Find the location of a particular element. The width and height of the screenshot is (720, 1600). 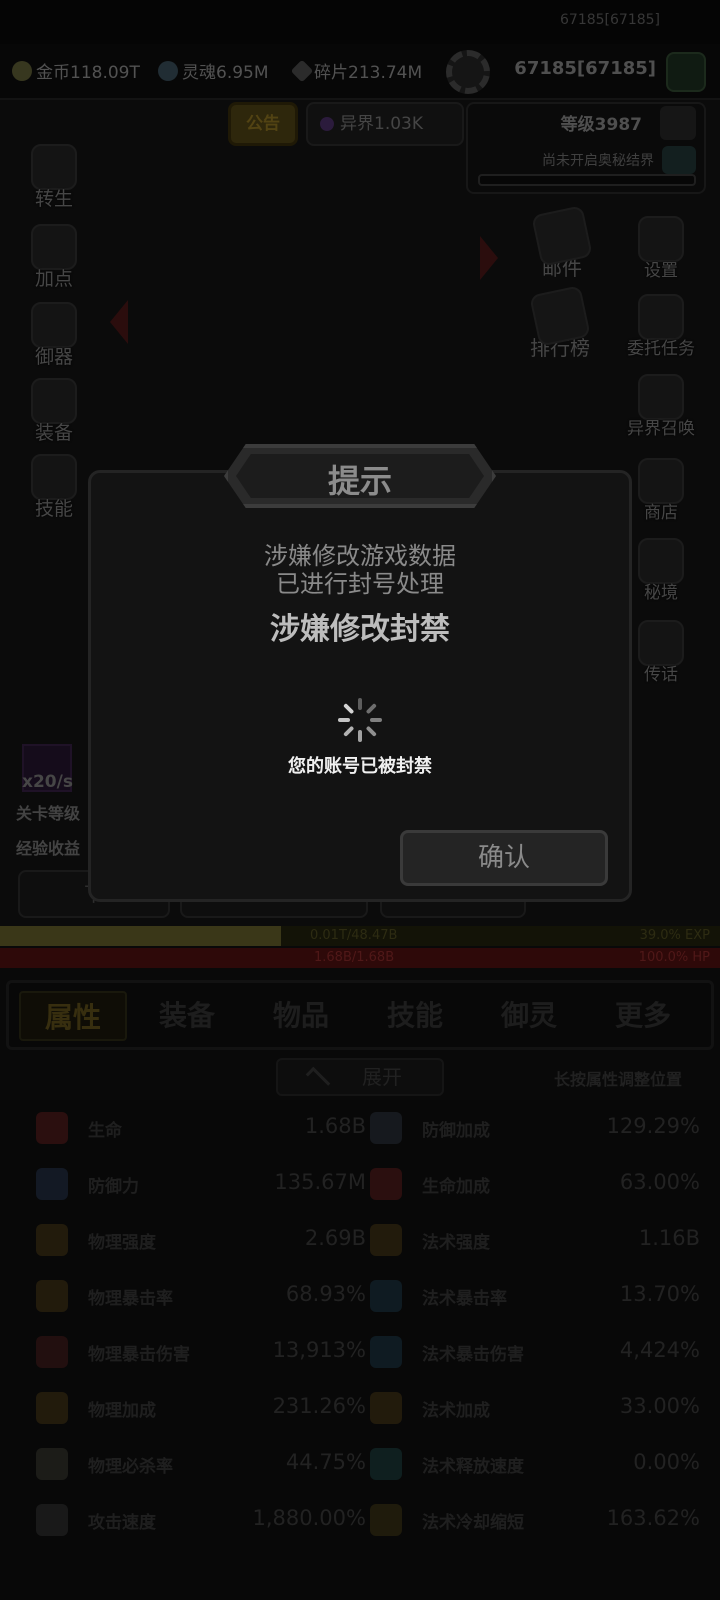

loading-spinner-icon is located at coordinates (360, 720).